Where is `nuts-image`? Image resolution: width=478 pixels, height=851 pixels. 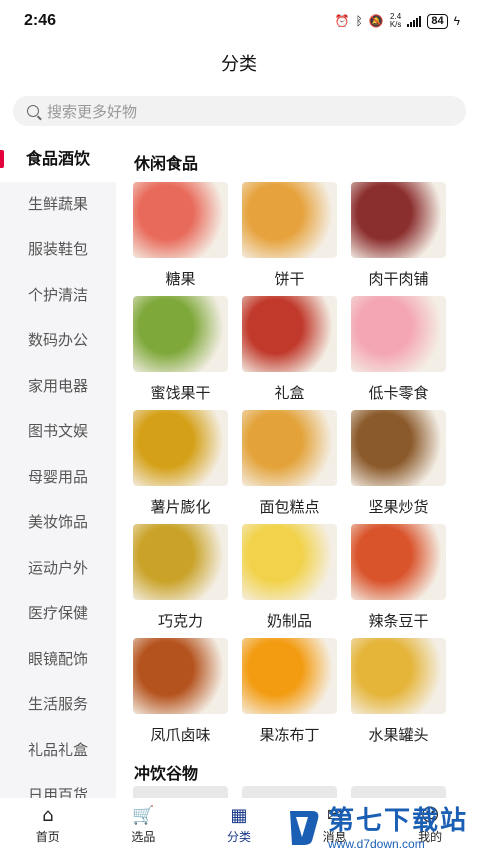 nuts-image is located at coordinates (398, 448).